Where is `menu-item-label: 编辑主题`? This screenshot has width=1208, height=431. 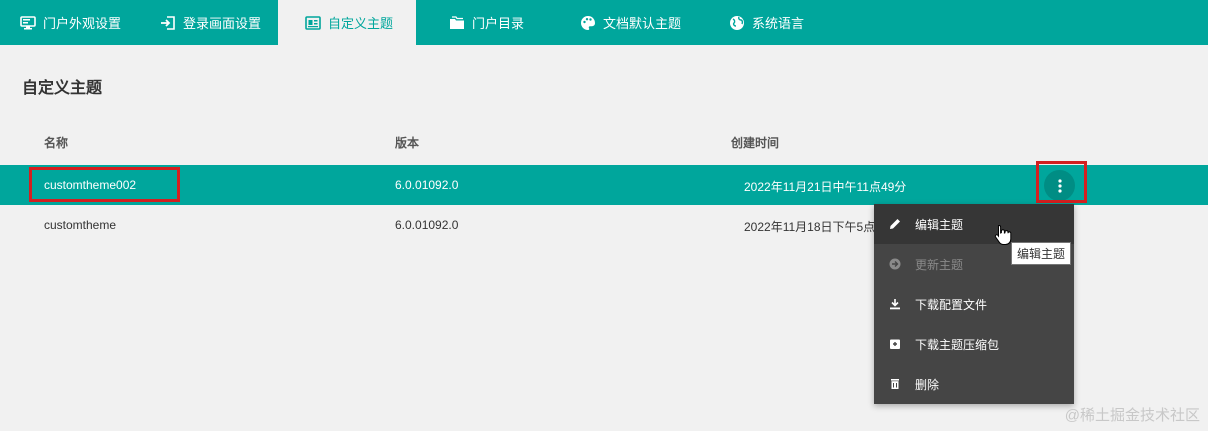
menu-item-label: 编辑主题 is located at coordinates (939, 224).